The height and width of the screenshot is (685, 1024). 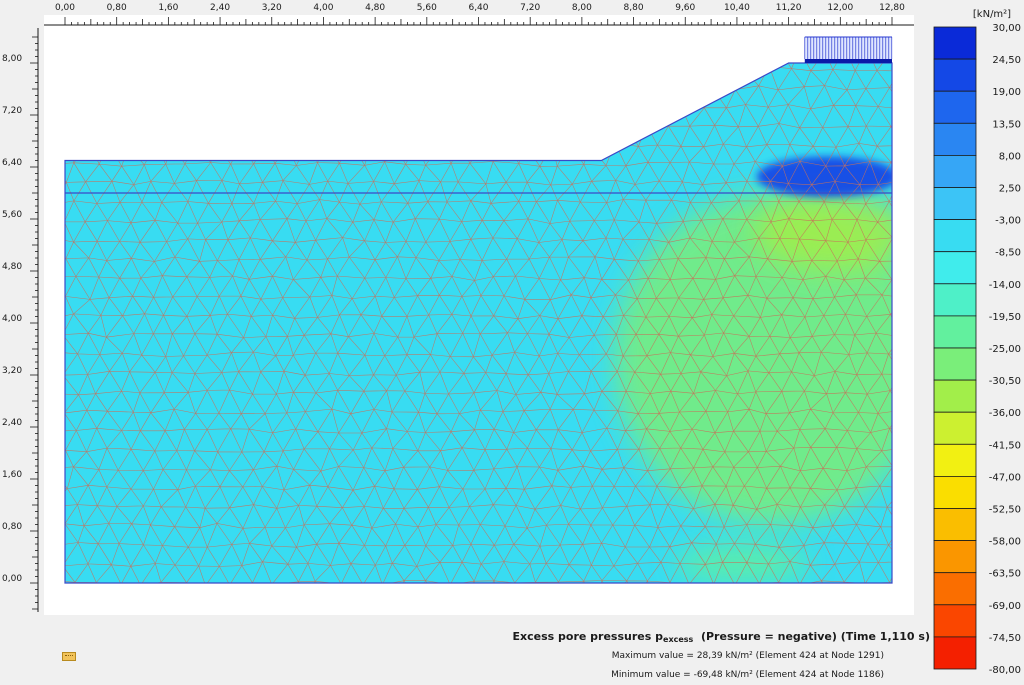 I want to click on y-tick-label: 3,20, so click(x=12, y=371).